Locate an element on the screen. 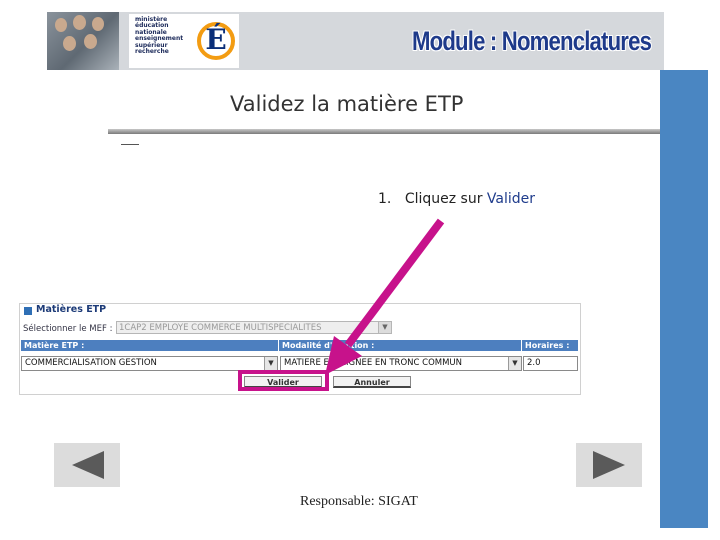 The height and width of the screenshot is (540, 720). triangle-right-icon is located at coordinates (609, 465).